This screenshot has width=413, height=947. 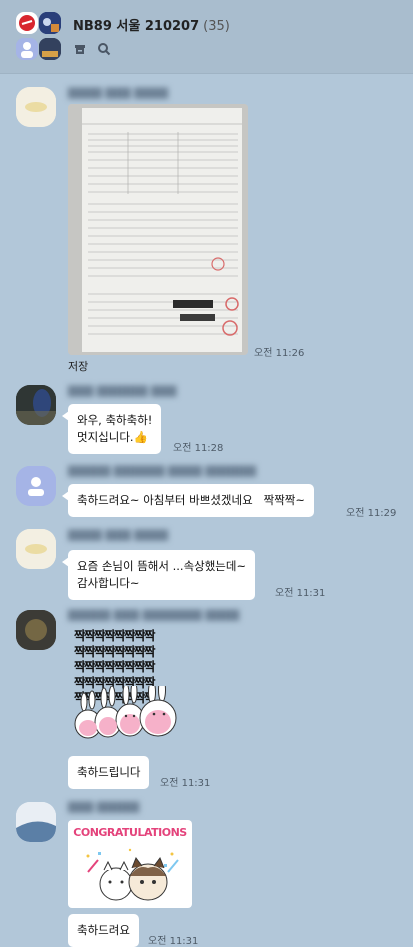 I want to click on bunny-illustration, so click(x=125, y=712).